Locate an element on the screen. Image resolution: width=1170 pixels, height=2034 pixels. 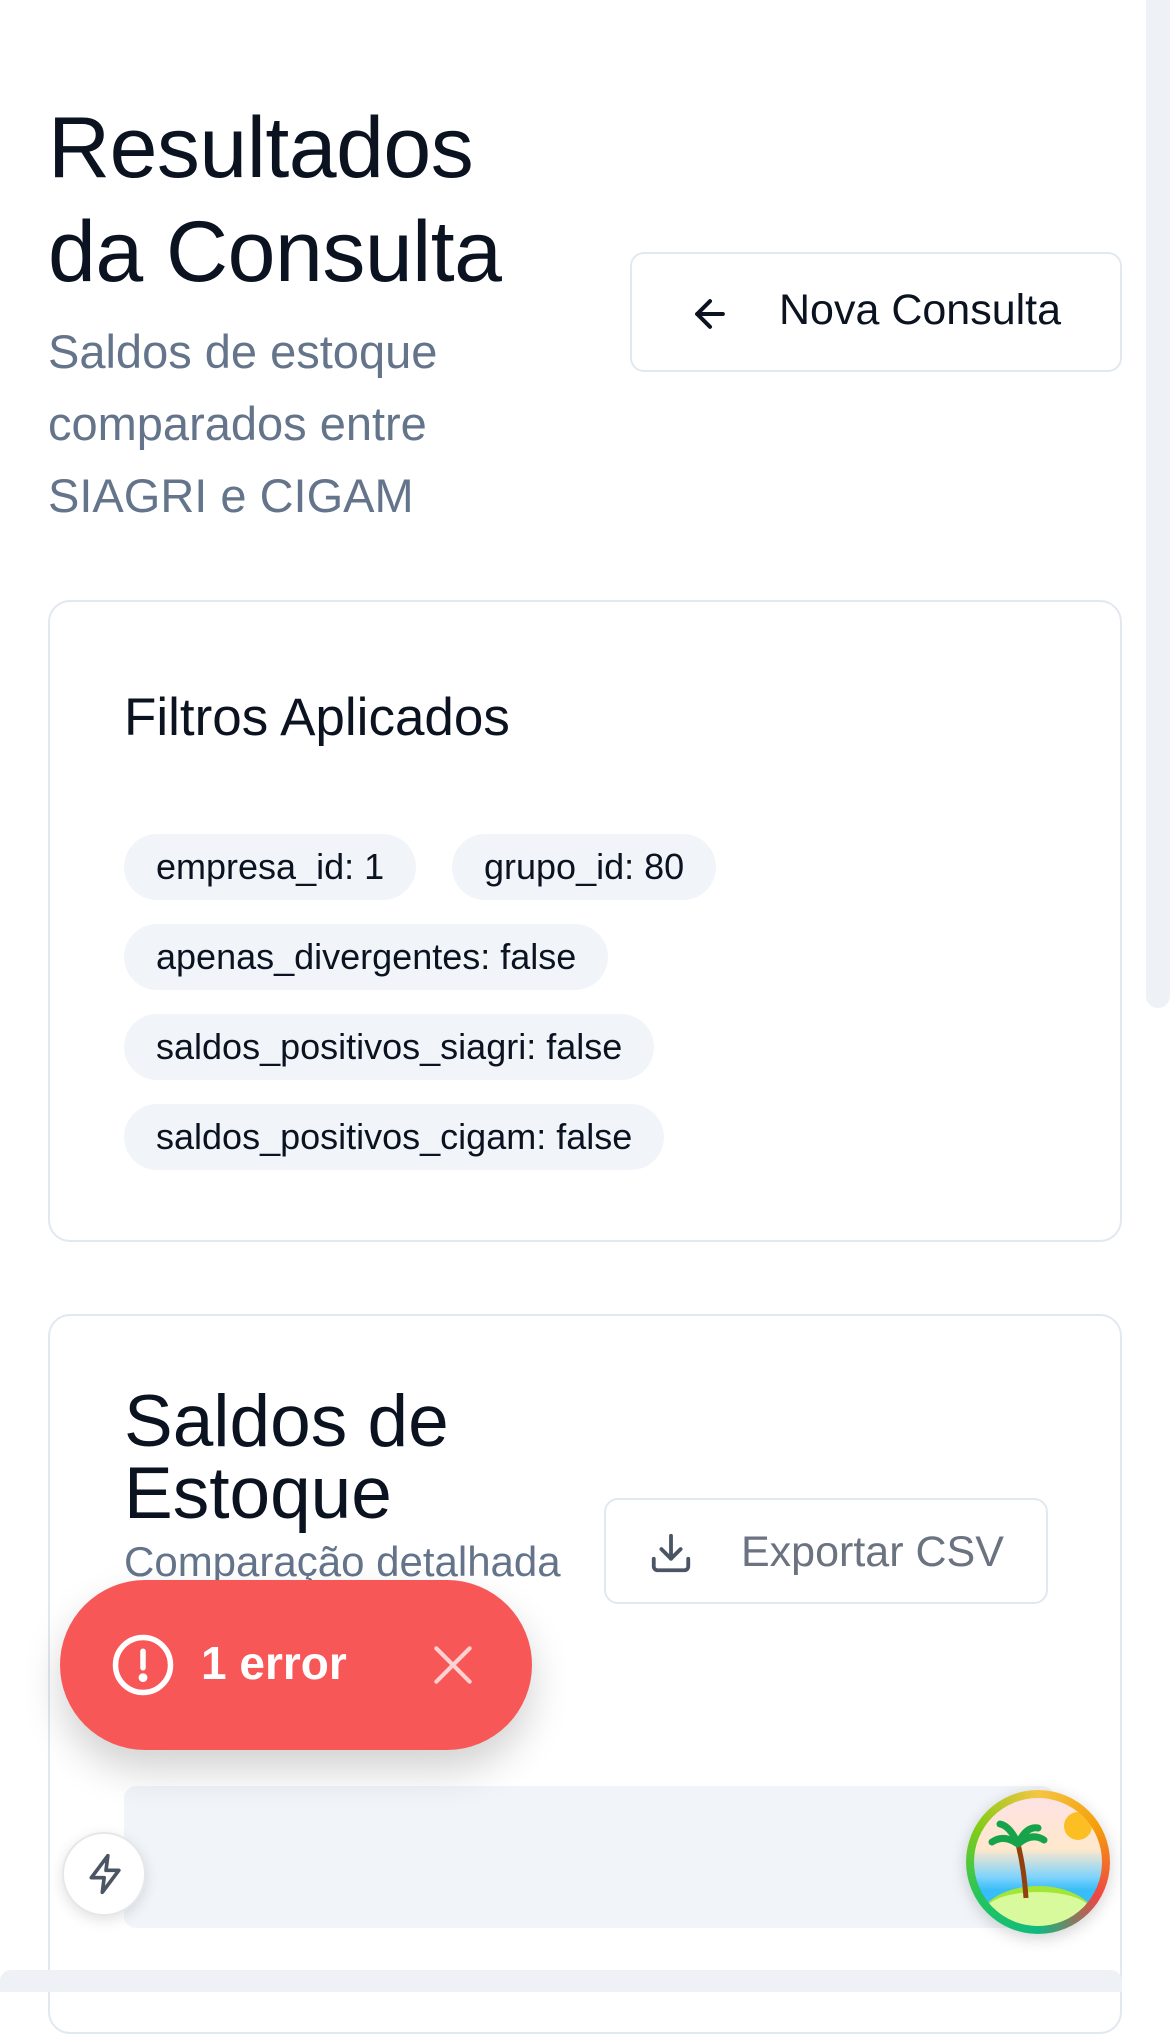
stock-subtitle: Comparação detalhada is located at coordinates (342, 1561).